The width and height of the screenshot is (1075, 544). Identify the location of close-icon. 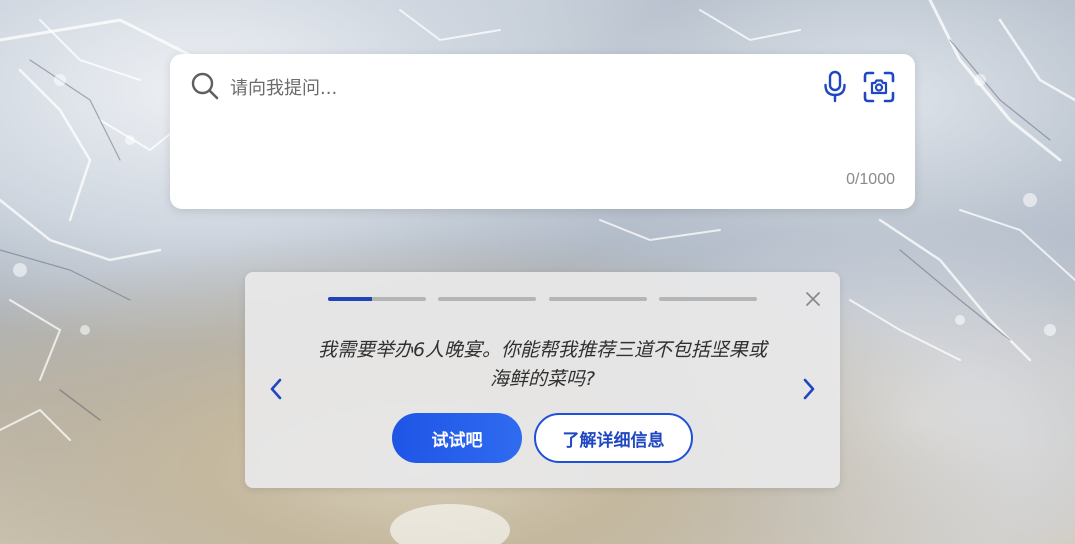
(813, 299).